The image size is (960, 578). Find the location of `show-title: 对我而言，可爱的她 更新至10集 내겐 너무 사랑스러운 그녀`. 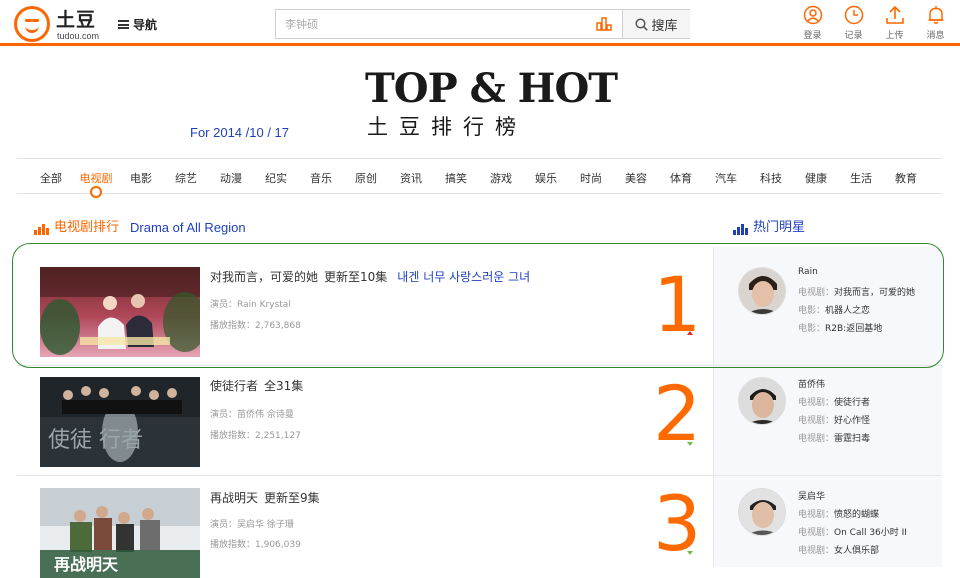

show-title: 对我而言，可爱的她 更新至10集 내겐 너무 사랑스러운 그녀 is located at coordinates (370, 276).